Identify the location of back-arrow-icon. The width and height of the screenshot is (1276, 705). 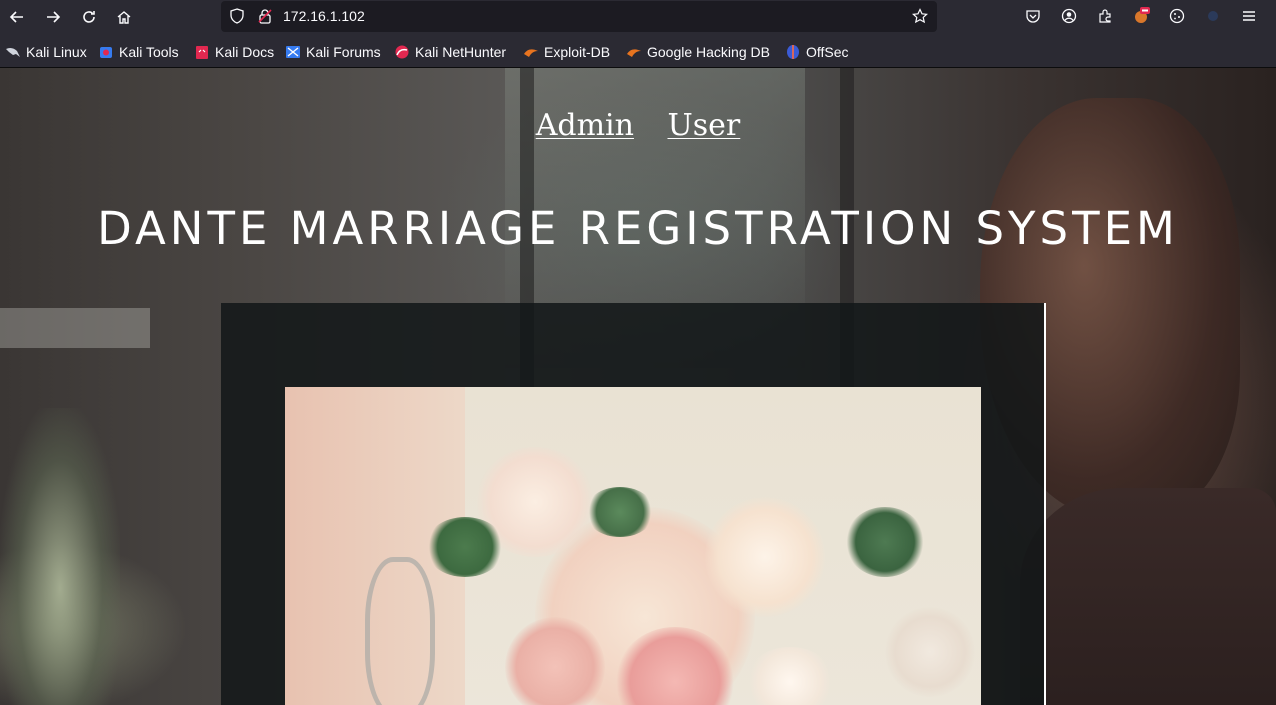
(16, 17).